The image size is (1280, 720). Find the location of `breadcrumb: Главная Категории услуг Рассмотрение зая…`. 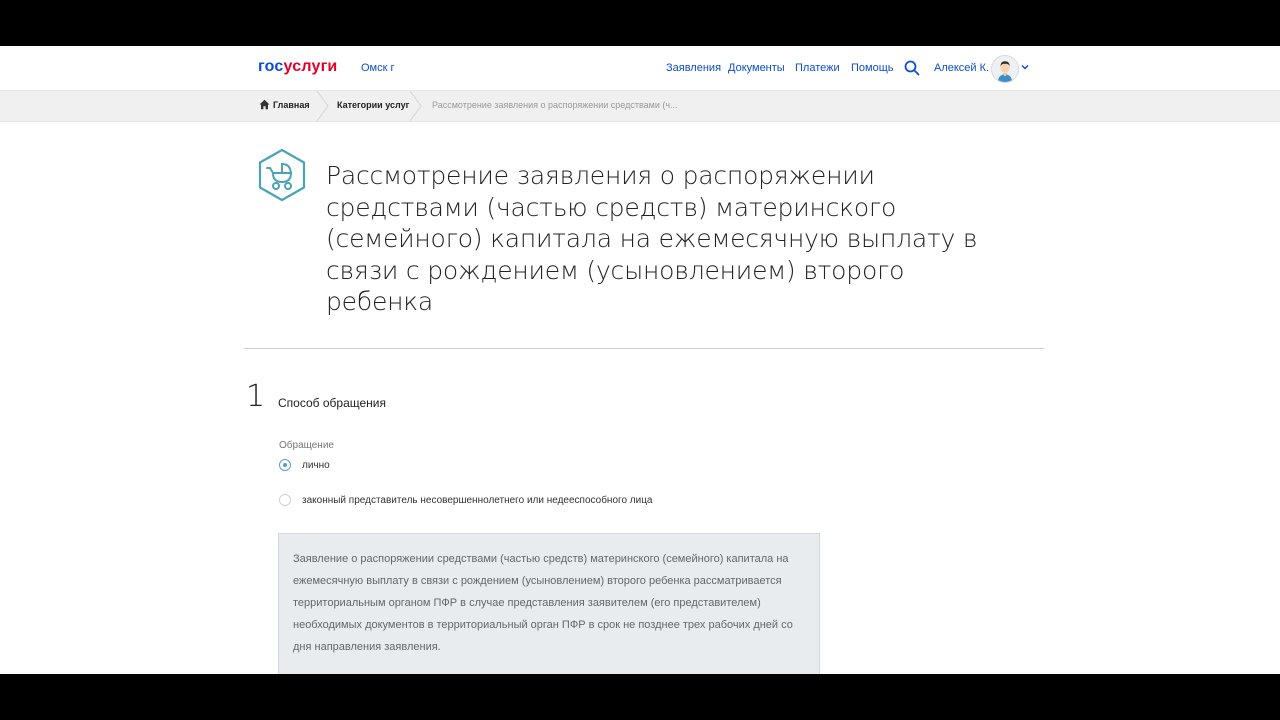

breadcrumb: Главная Категории услуг Рассмотрение зая… is located at coordinates (640, 106).